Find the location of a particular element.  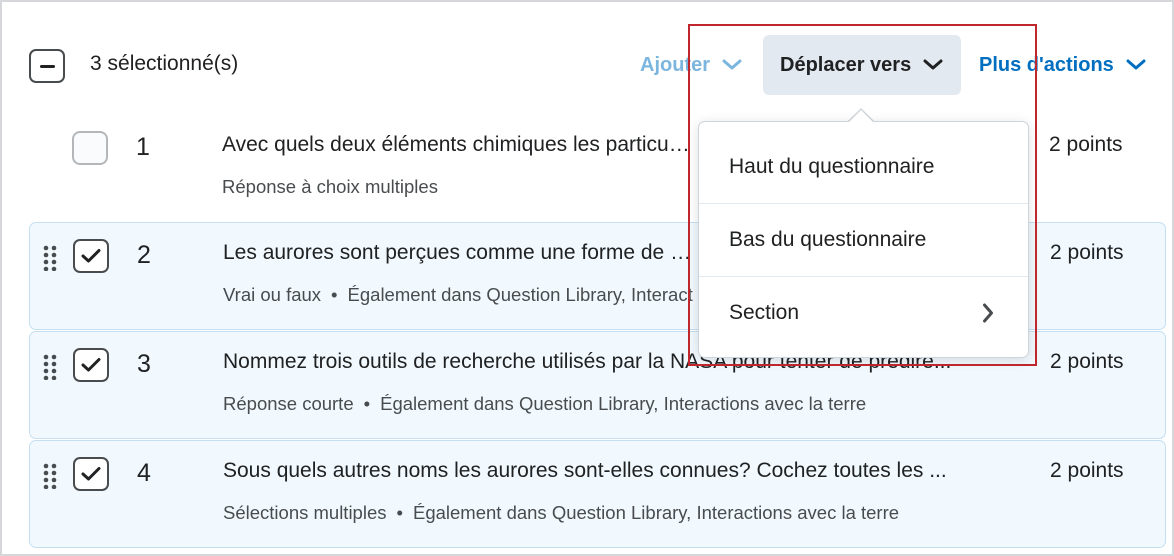

question-meta: Réponse à choix multiples is located at coordinates (330, 187).